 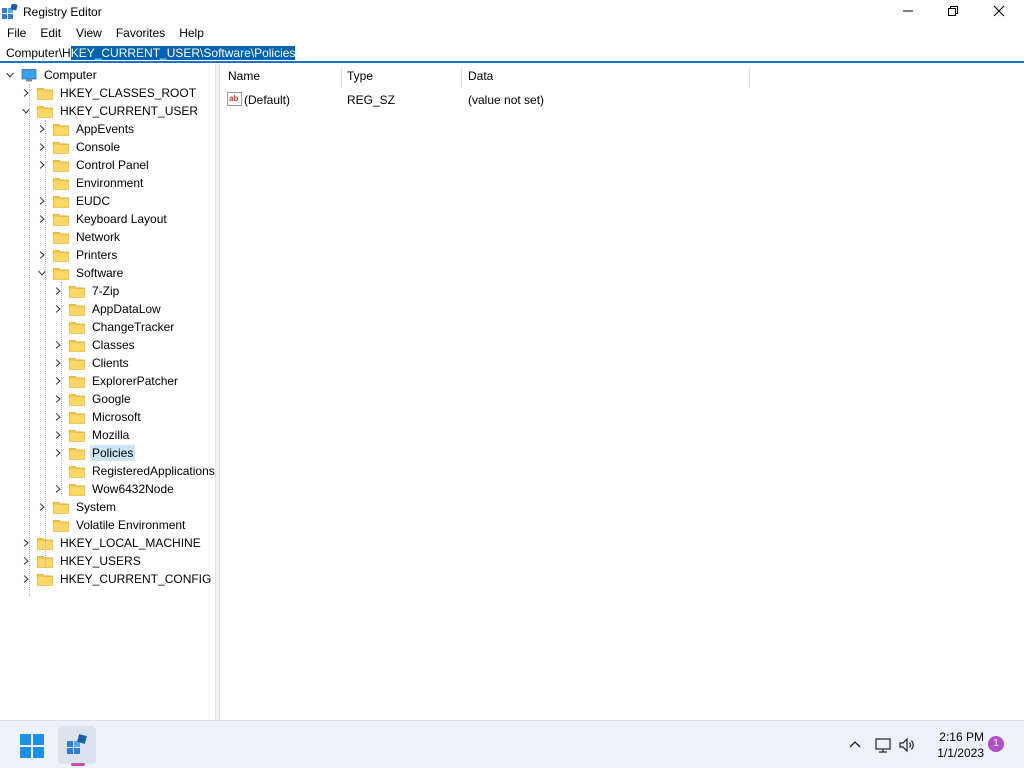 What do you see at coordinates (111, 435) in the screenshot?
I see `tree-item-label: Mozilla` at bounding box center [111, 435].